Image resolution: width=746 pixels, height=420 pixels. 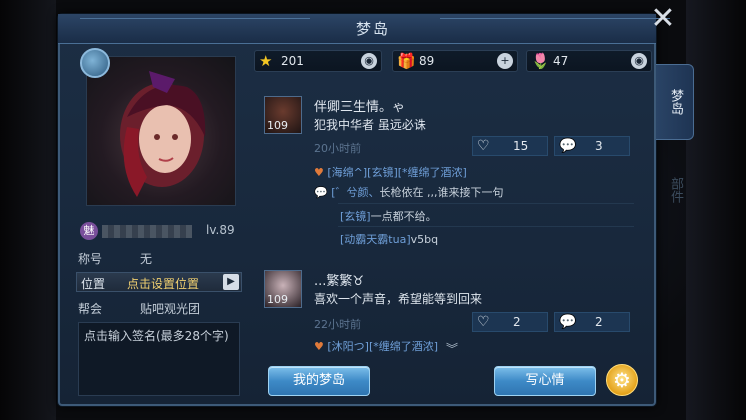 What do you see at coordinates (348, 346) in the screenshot?
I see `comment-user: [沐阳つ]` at bounding box center [348, 346].